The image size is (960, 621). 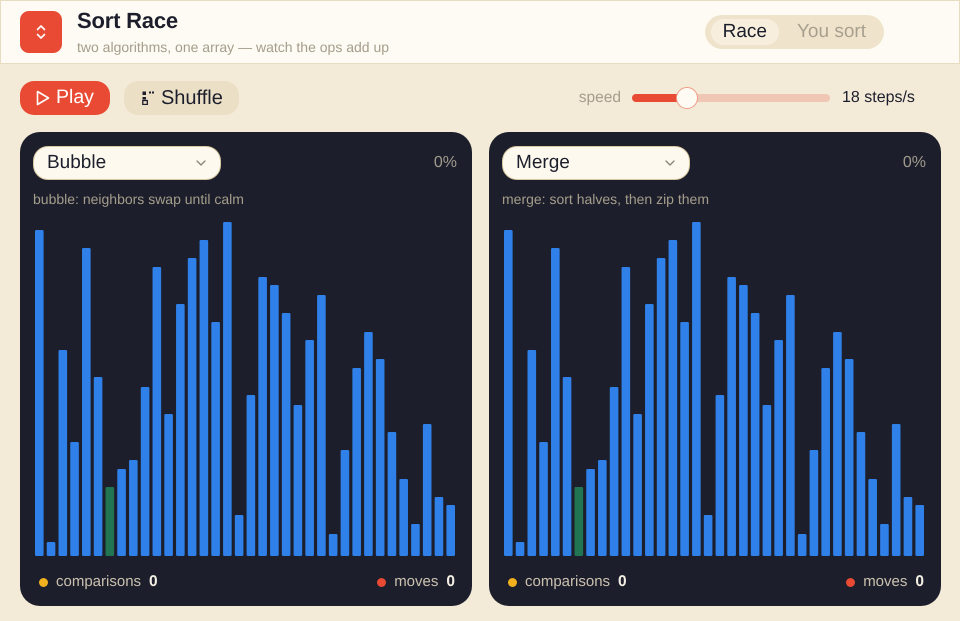 What do you see at coordinates (233, 47) in the screenshot?
I see `app-subtitle: two algorithms, one array — watch the ops add up` at bounding box center [233, 47].